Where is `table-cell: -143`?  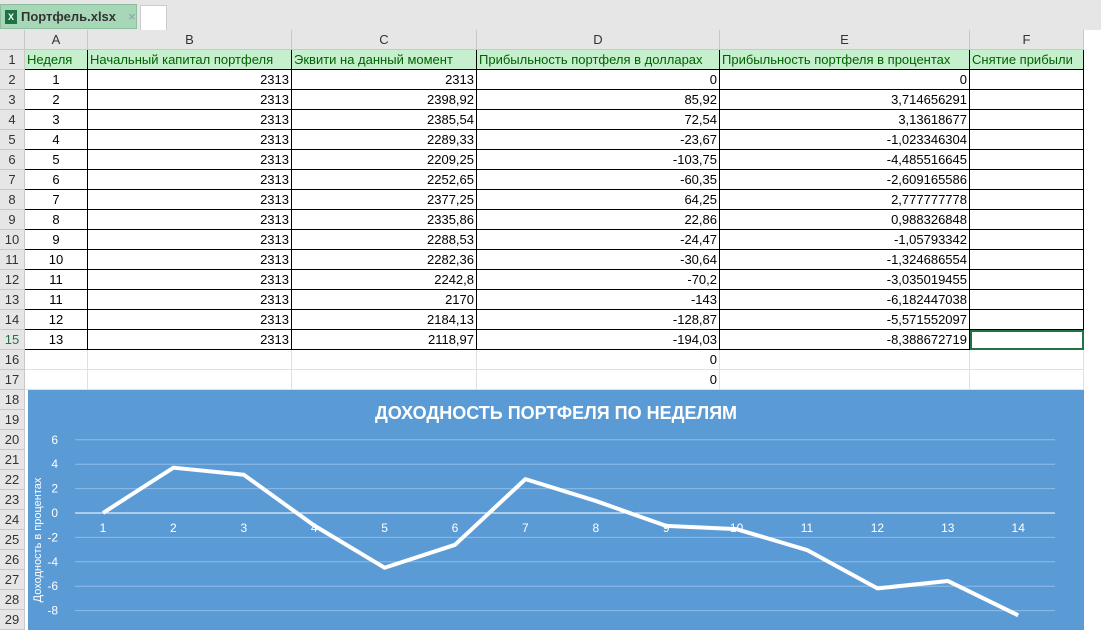
table-cell: -143 is located at coordinates (598, 300).